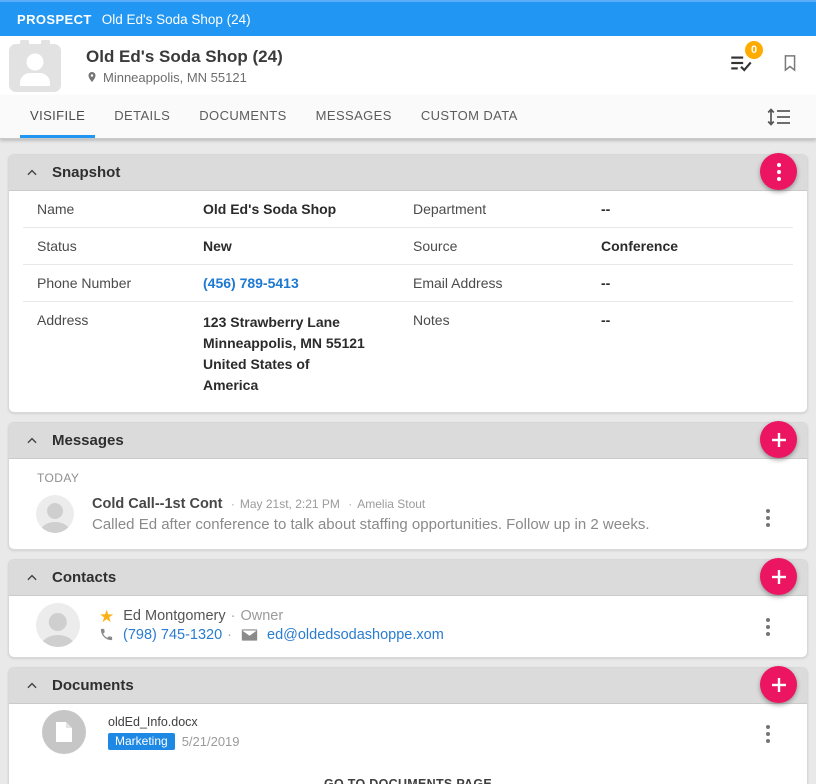 The width and height of the screenshot is (816, 784). I want to click on snapshot-row: Status New Source Conference, so click(408, 246).